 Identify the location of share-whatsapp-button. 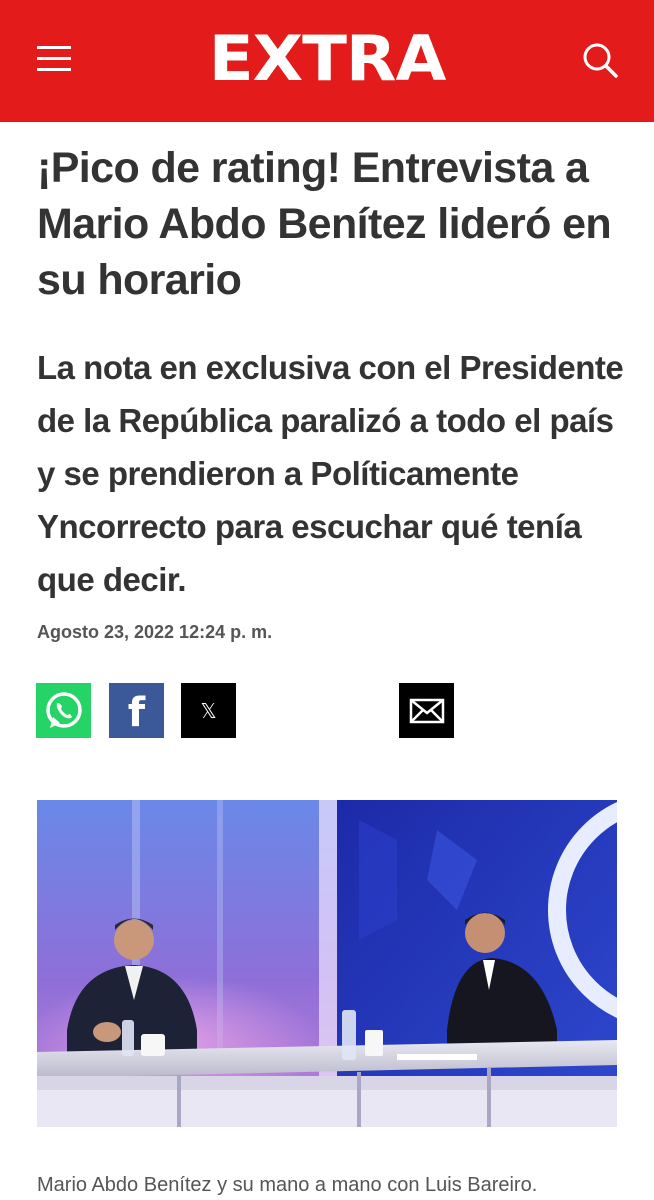
(63, 710).